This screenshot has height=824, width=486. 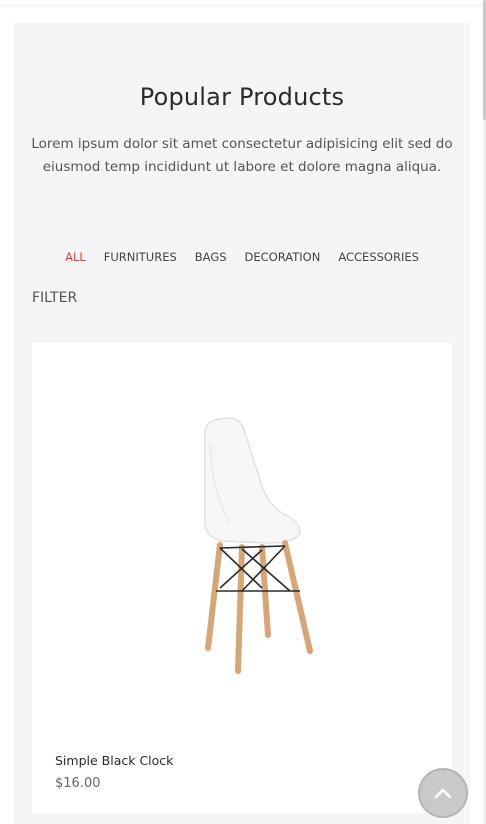 What do you see at coordinates (211, 257) in the screenshot?
I see `filter-tab-bags: BAGS` at bounding box center [211, 257].